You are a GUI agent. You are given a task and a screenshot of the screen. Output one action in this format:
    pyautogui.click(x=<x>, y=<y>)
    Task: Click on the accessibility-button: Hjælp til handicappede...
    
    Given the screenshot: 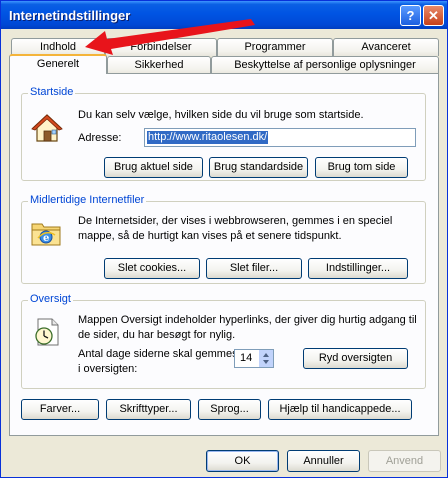 What is the action you would take?
    pyautogui.click(x=340, y=409)
    